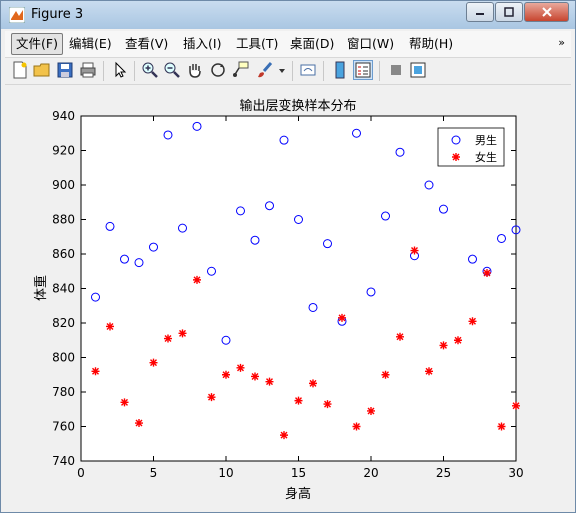  What do you see at coordinates (90, 44) in the screenshot?
I see `menu-edit: 编辑(E)` at bounding box center [90, 44].